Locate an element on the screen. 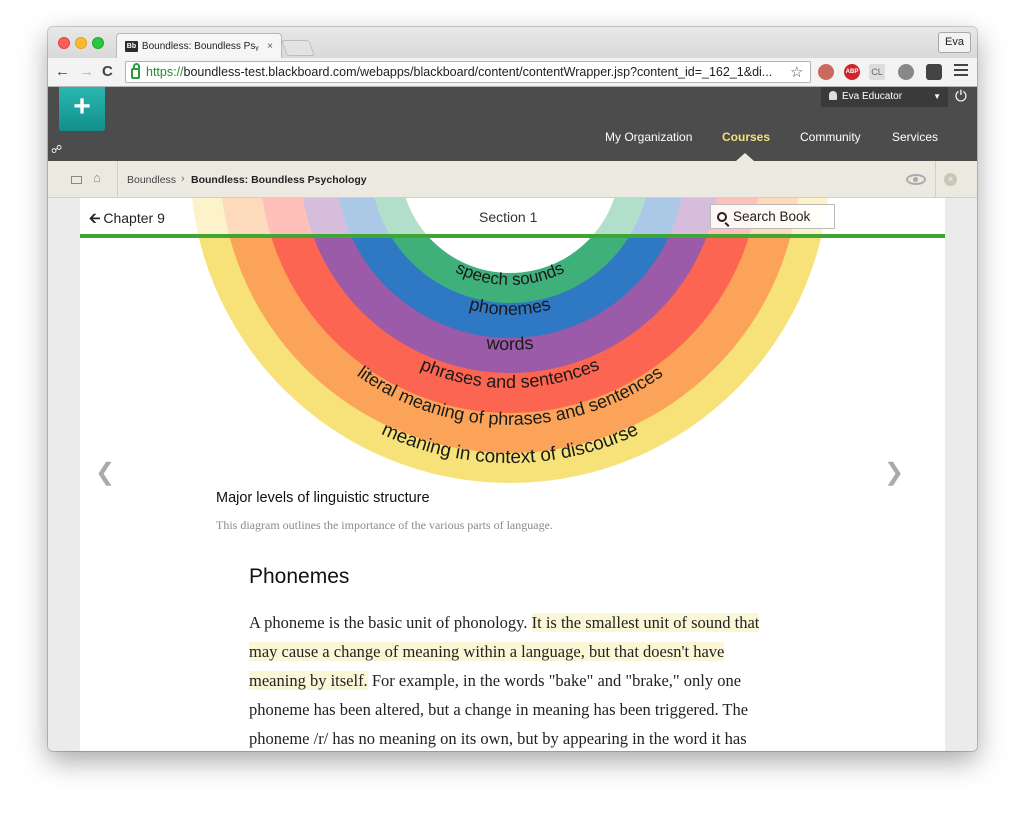  forward-icon: → is located at coordinates (86, 72).